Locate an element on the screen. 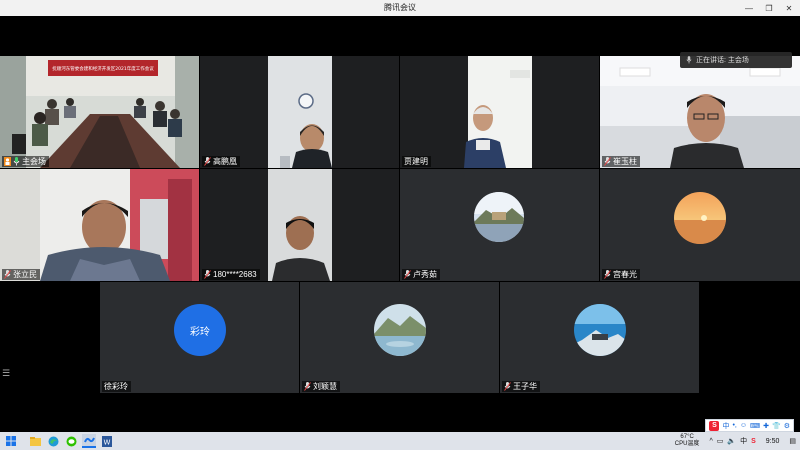 The image size is (800, 450). emoji-icon: ☺ is located at coordinates (743, 425).